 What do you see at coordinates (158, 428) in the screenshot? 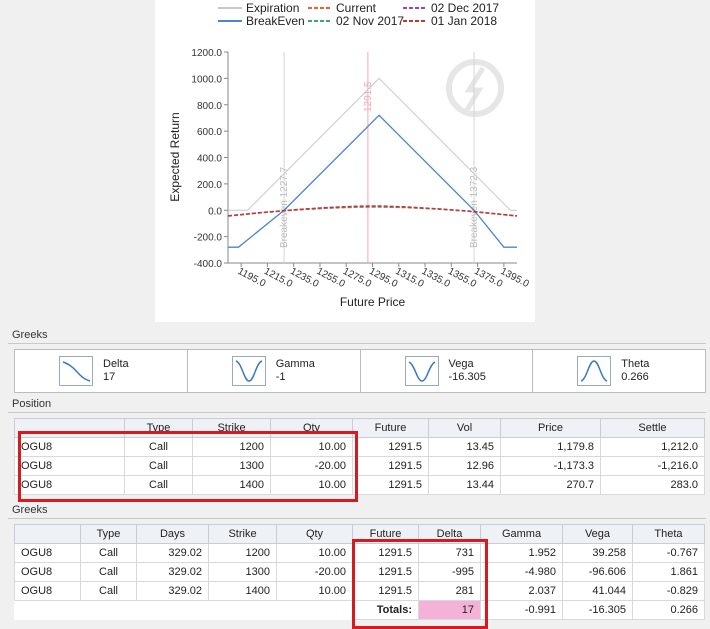
I see `position_table-header: Type` at bounding box center [158, 428].